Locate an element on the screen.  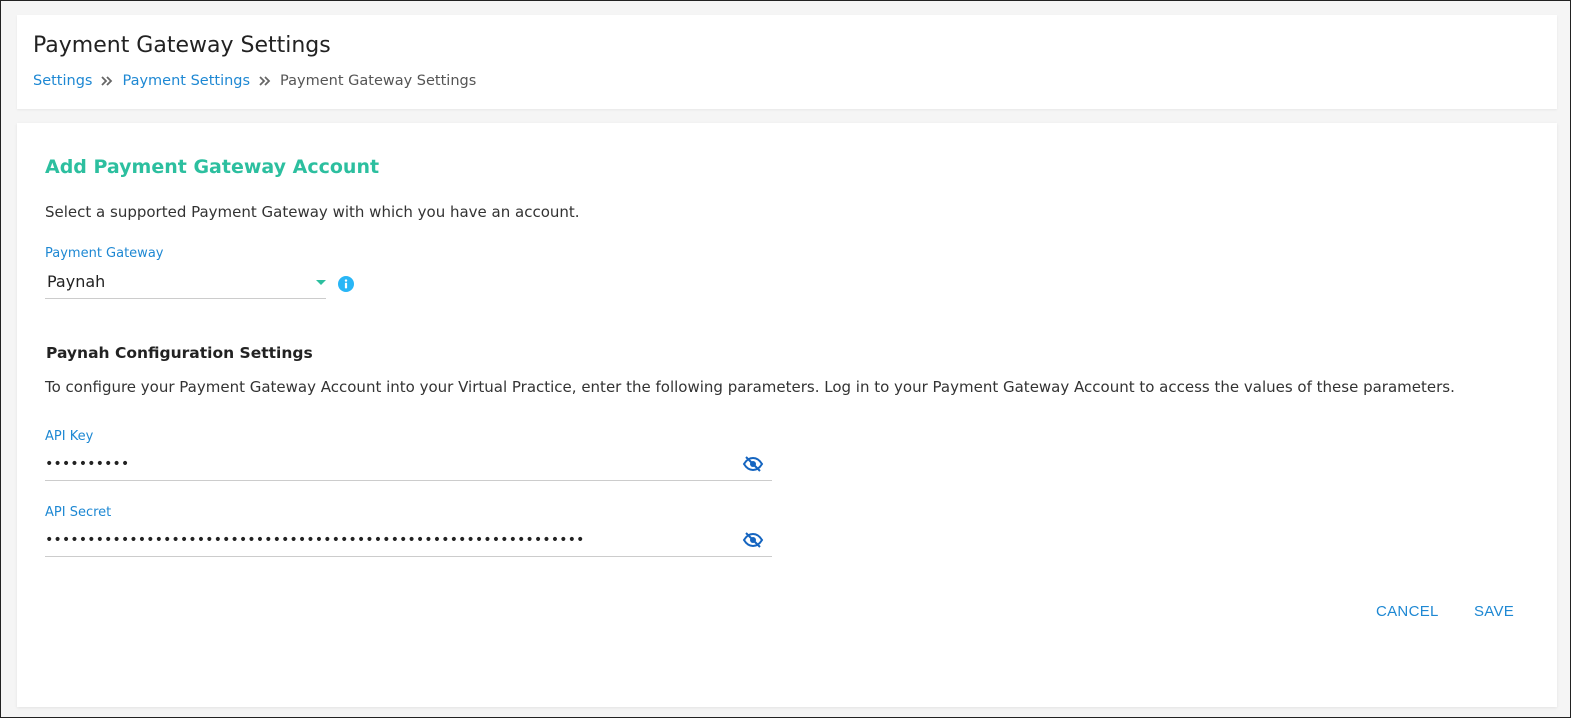
breadcrumb-current: Payment Gateway Settings is located at coordinates (378, 81).